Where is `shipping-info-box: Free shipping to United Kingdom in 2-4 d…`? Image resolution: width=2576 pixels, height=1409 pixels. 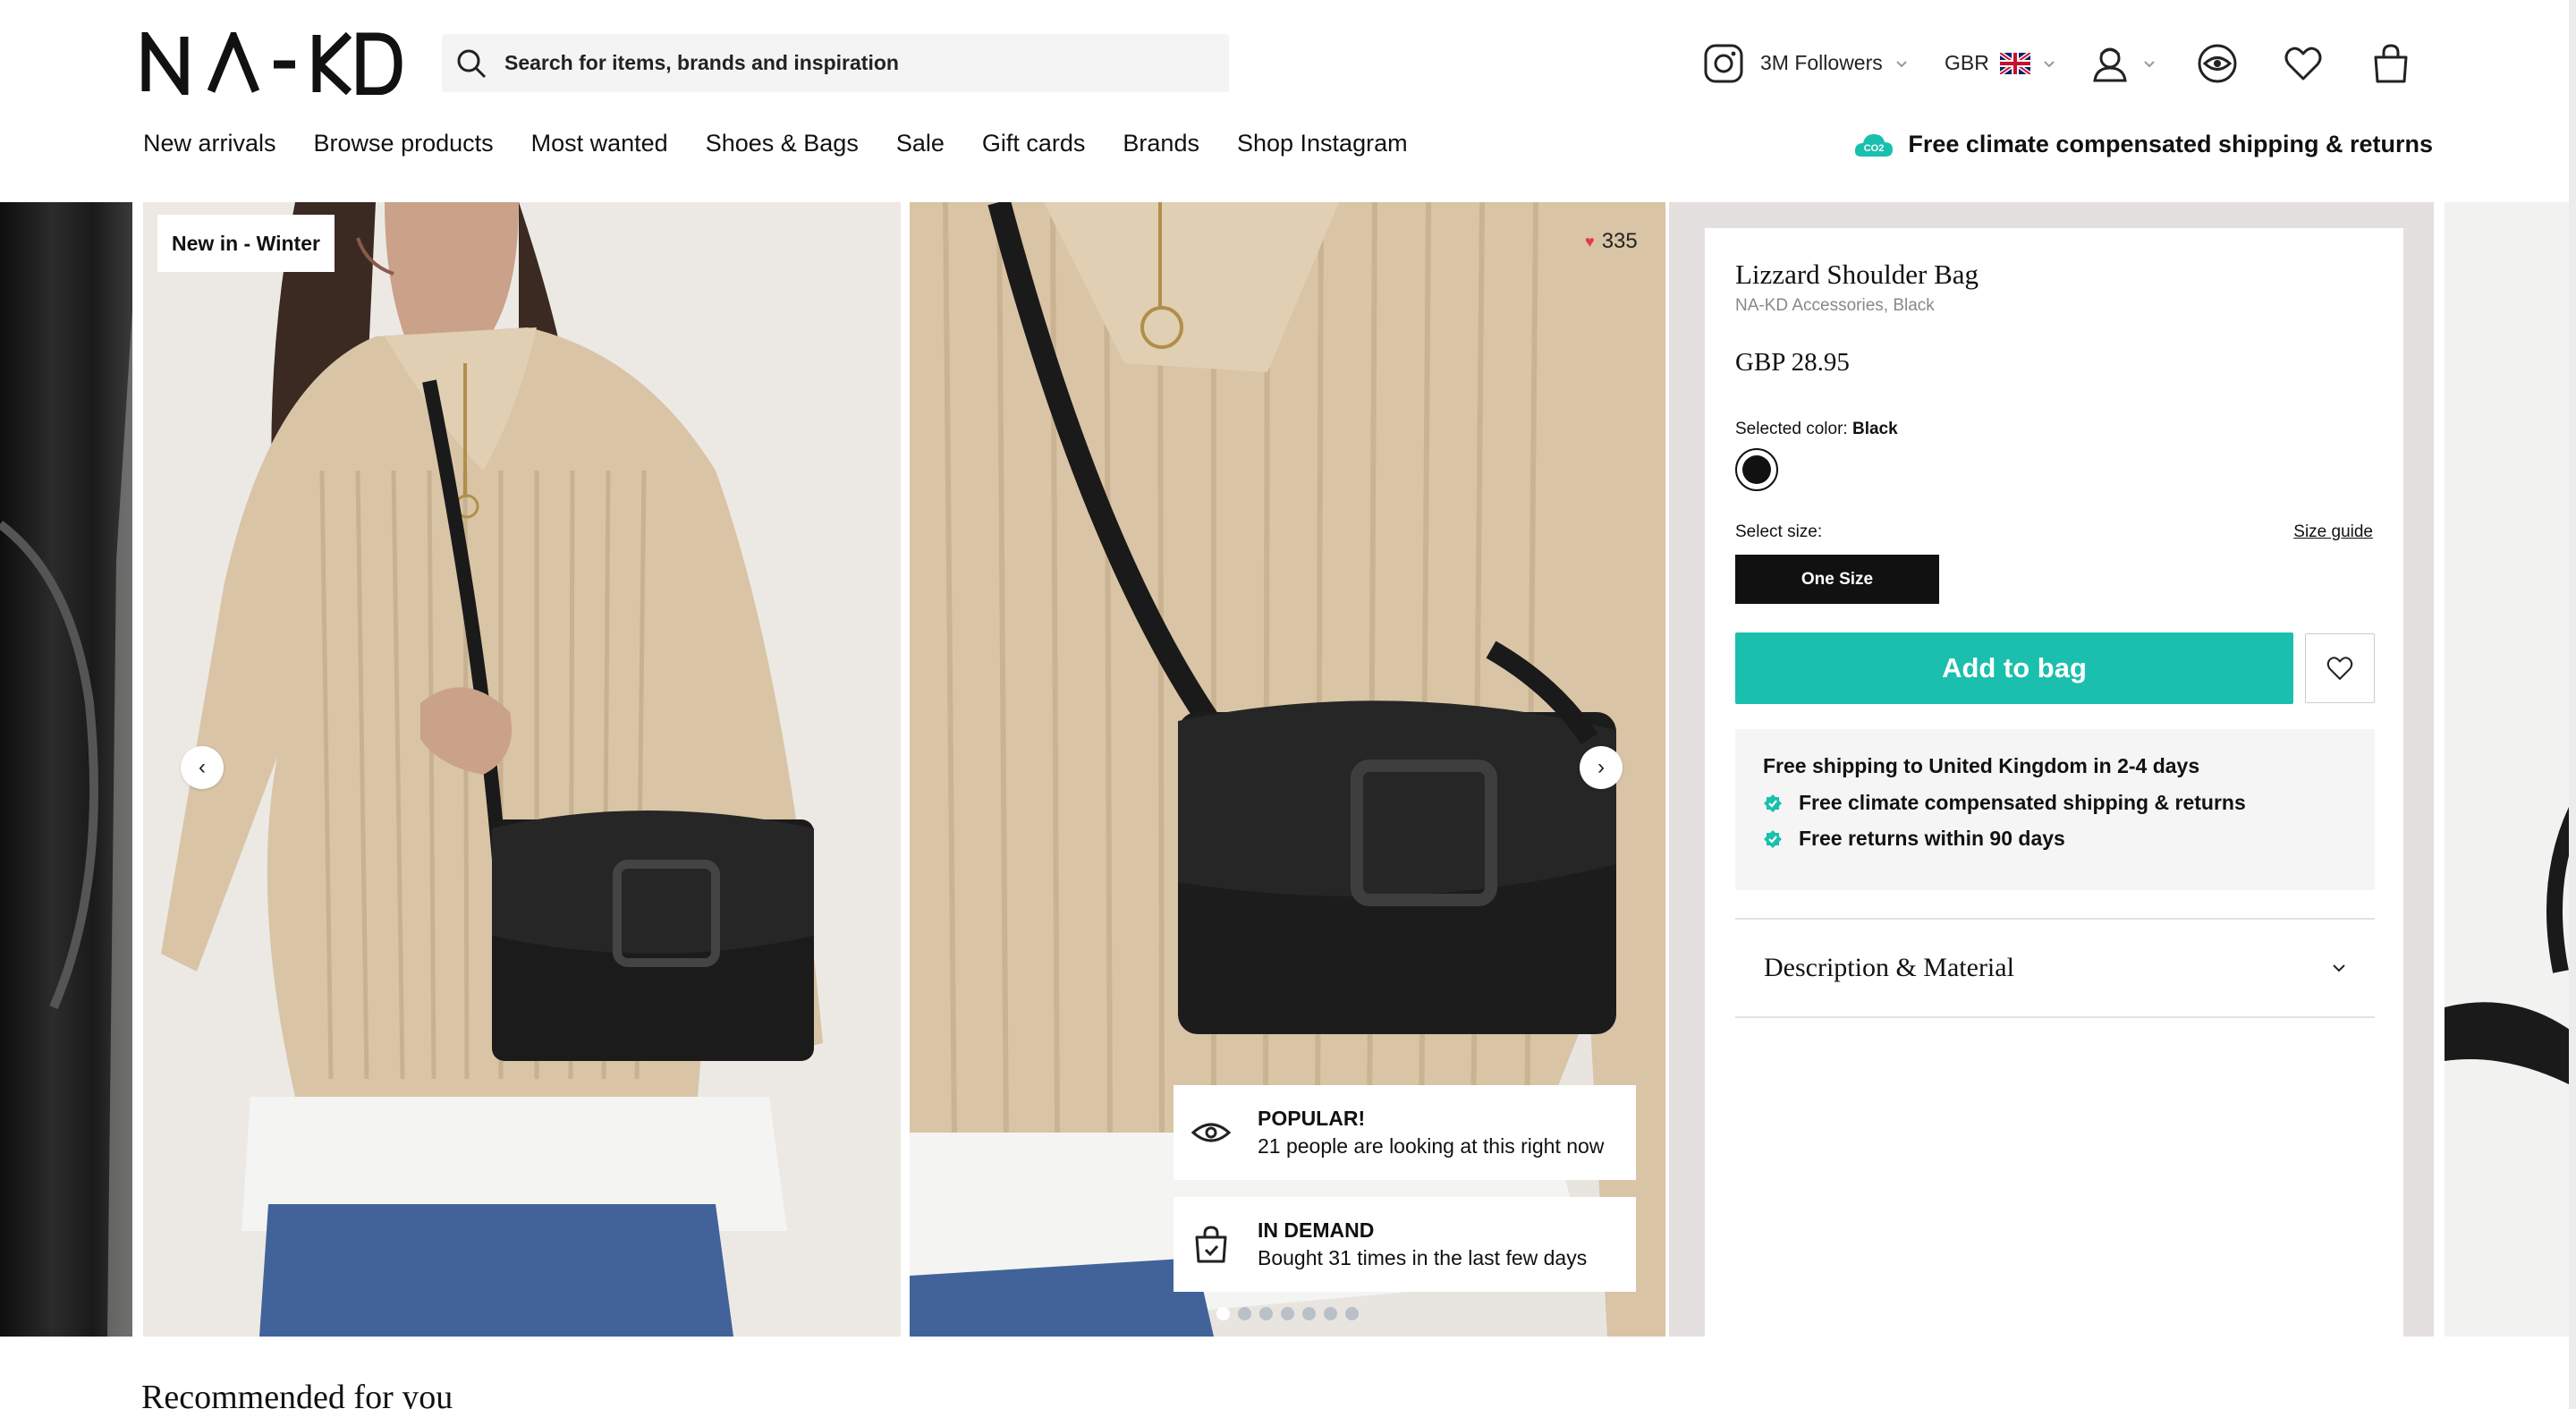
shipping-info-box: Free shipping to United Kingdom in 2-4 d… is located at coordinates (2055, 810).